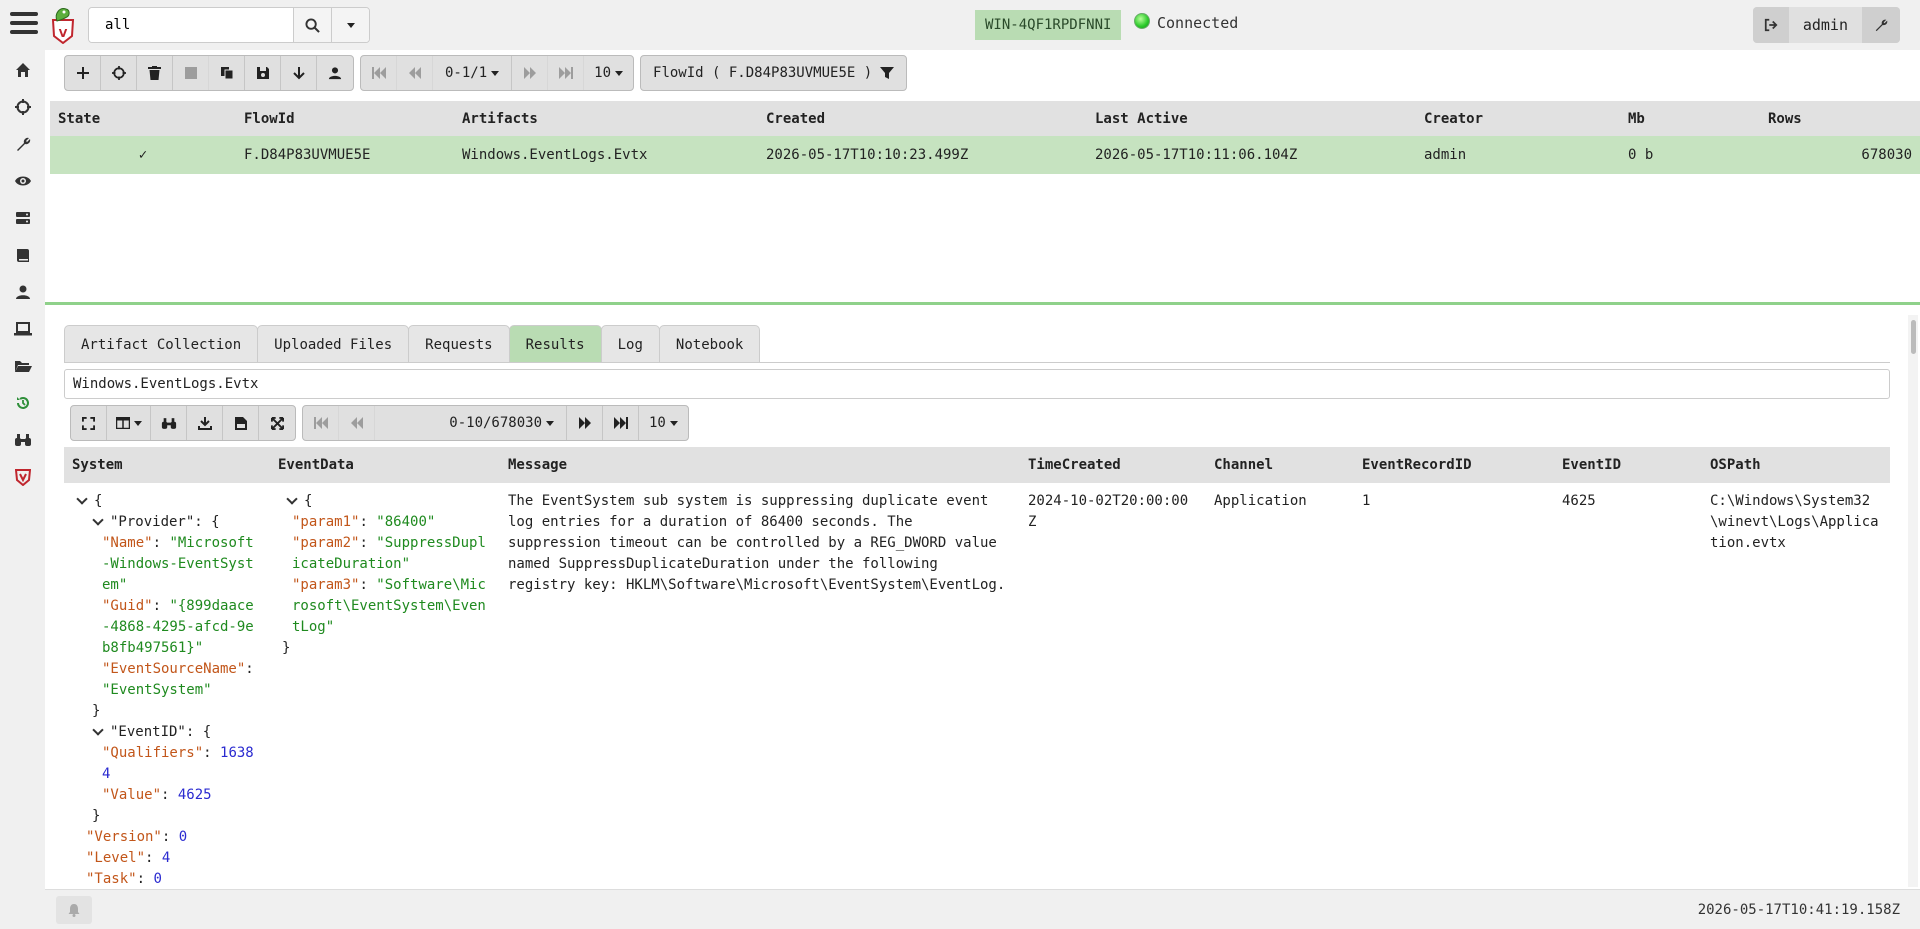  Describe the element at coordinates (1048, 25) in the screenshot. I see `client-id-badge: WIN-4QF1RPDFNNI` at that location.